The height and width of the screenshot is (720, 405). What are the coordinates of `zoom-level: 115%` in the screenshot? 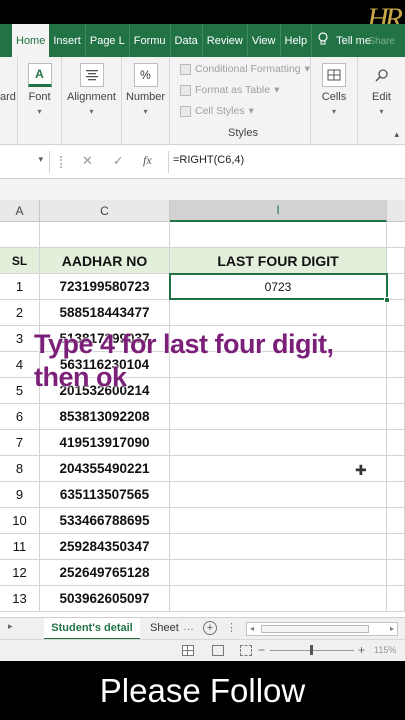 It's located at (385, 650).